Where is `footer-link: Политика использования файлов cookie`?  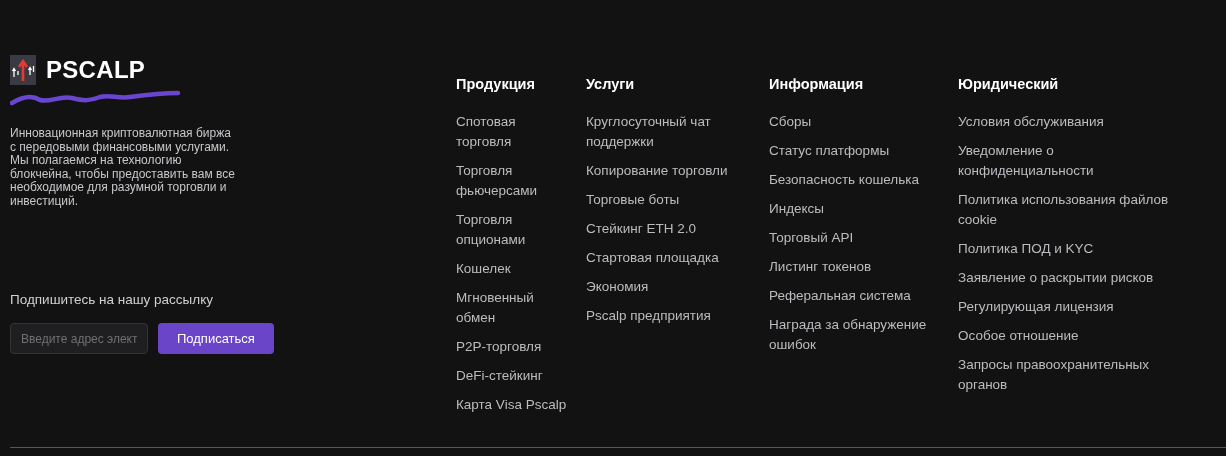
footer-link: Политика использования файлов cookie is located at coordinates (1063, 210).